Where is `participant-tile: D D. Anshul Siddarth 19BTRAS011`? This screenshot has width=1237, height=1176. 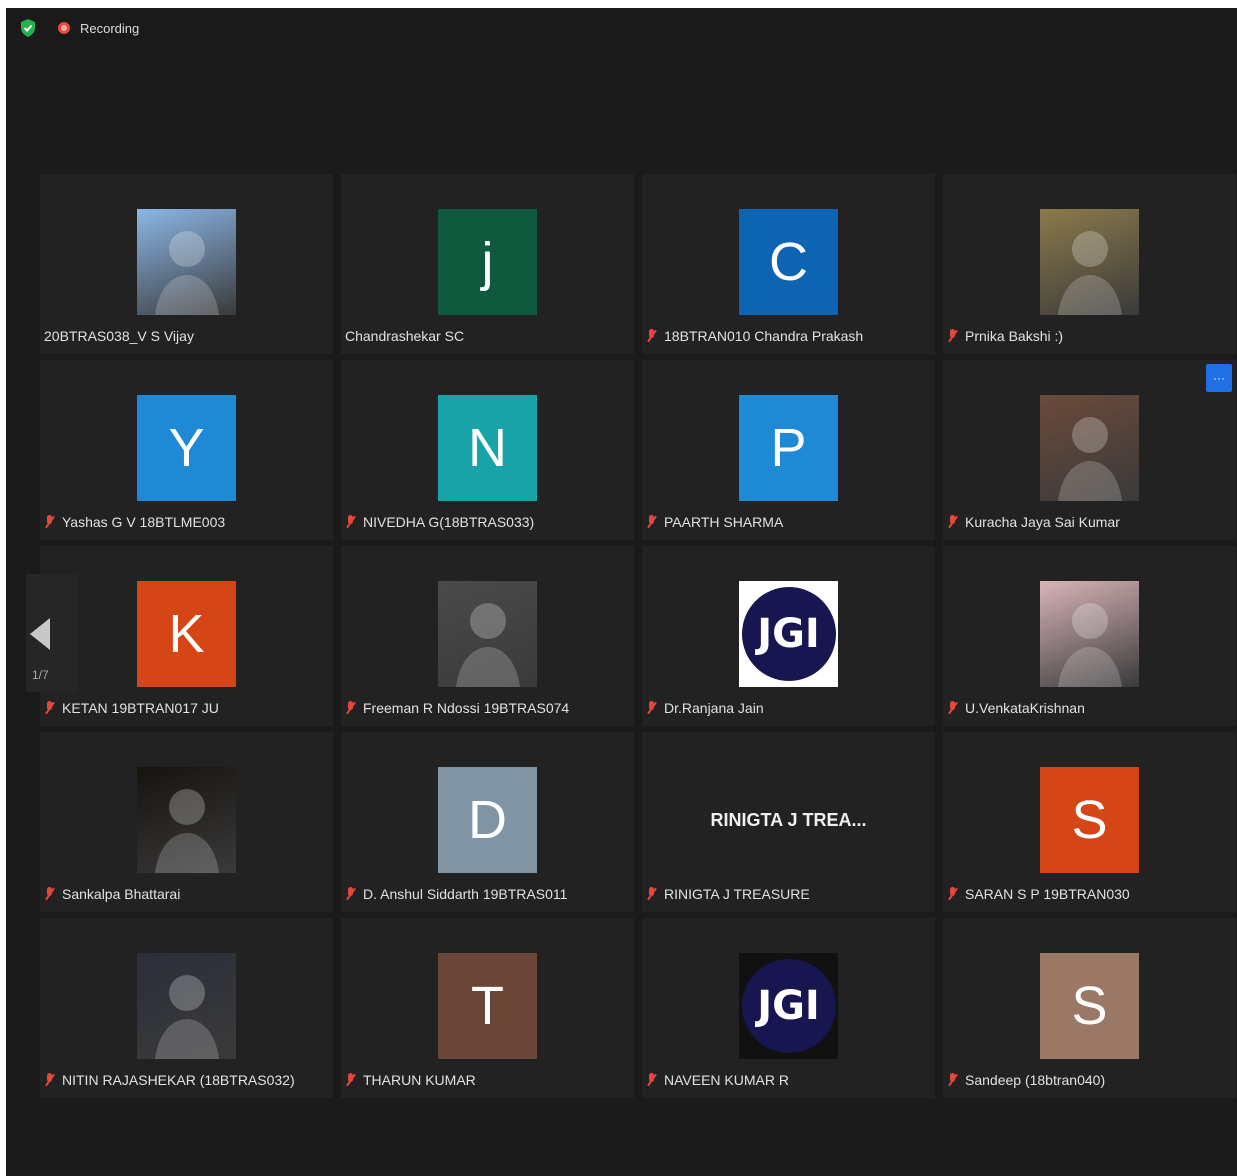
participant-tile: D D. Anshul Siddarth 19BTRAS011 is located at coordinates (487, 822).